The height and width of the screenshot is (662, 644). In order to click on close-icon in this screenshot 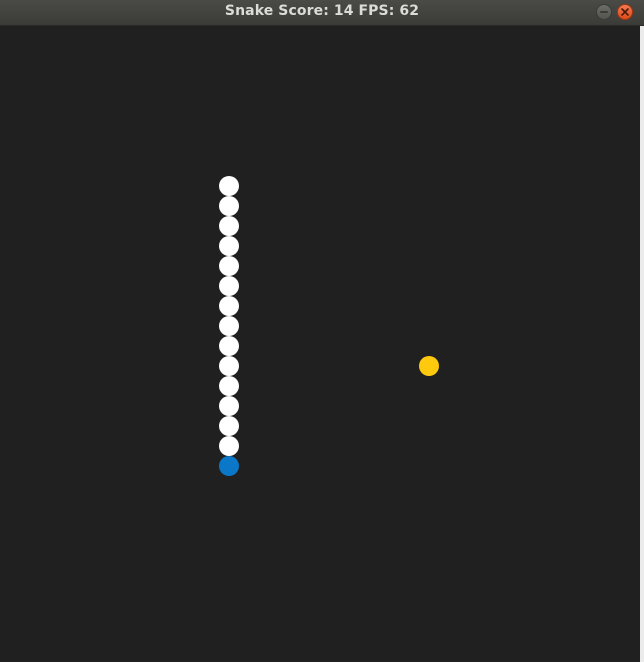, I will do `click(625, 12)`.